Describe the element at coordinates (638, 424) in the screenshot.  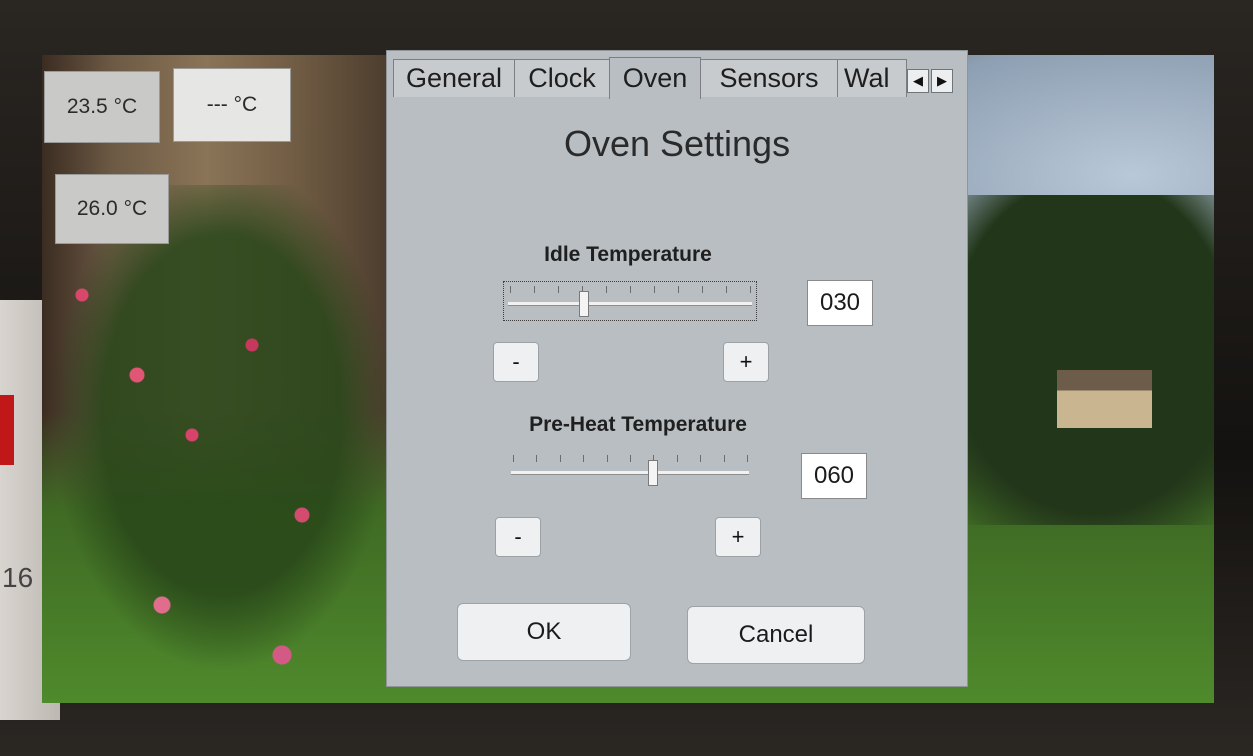
I see `preheat-temperature-label: Pre-Heat Temperature` at that location.